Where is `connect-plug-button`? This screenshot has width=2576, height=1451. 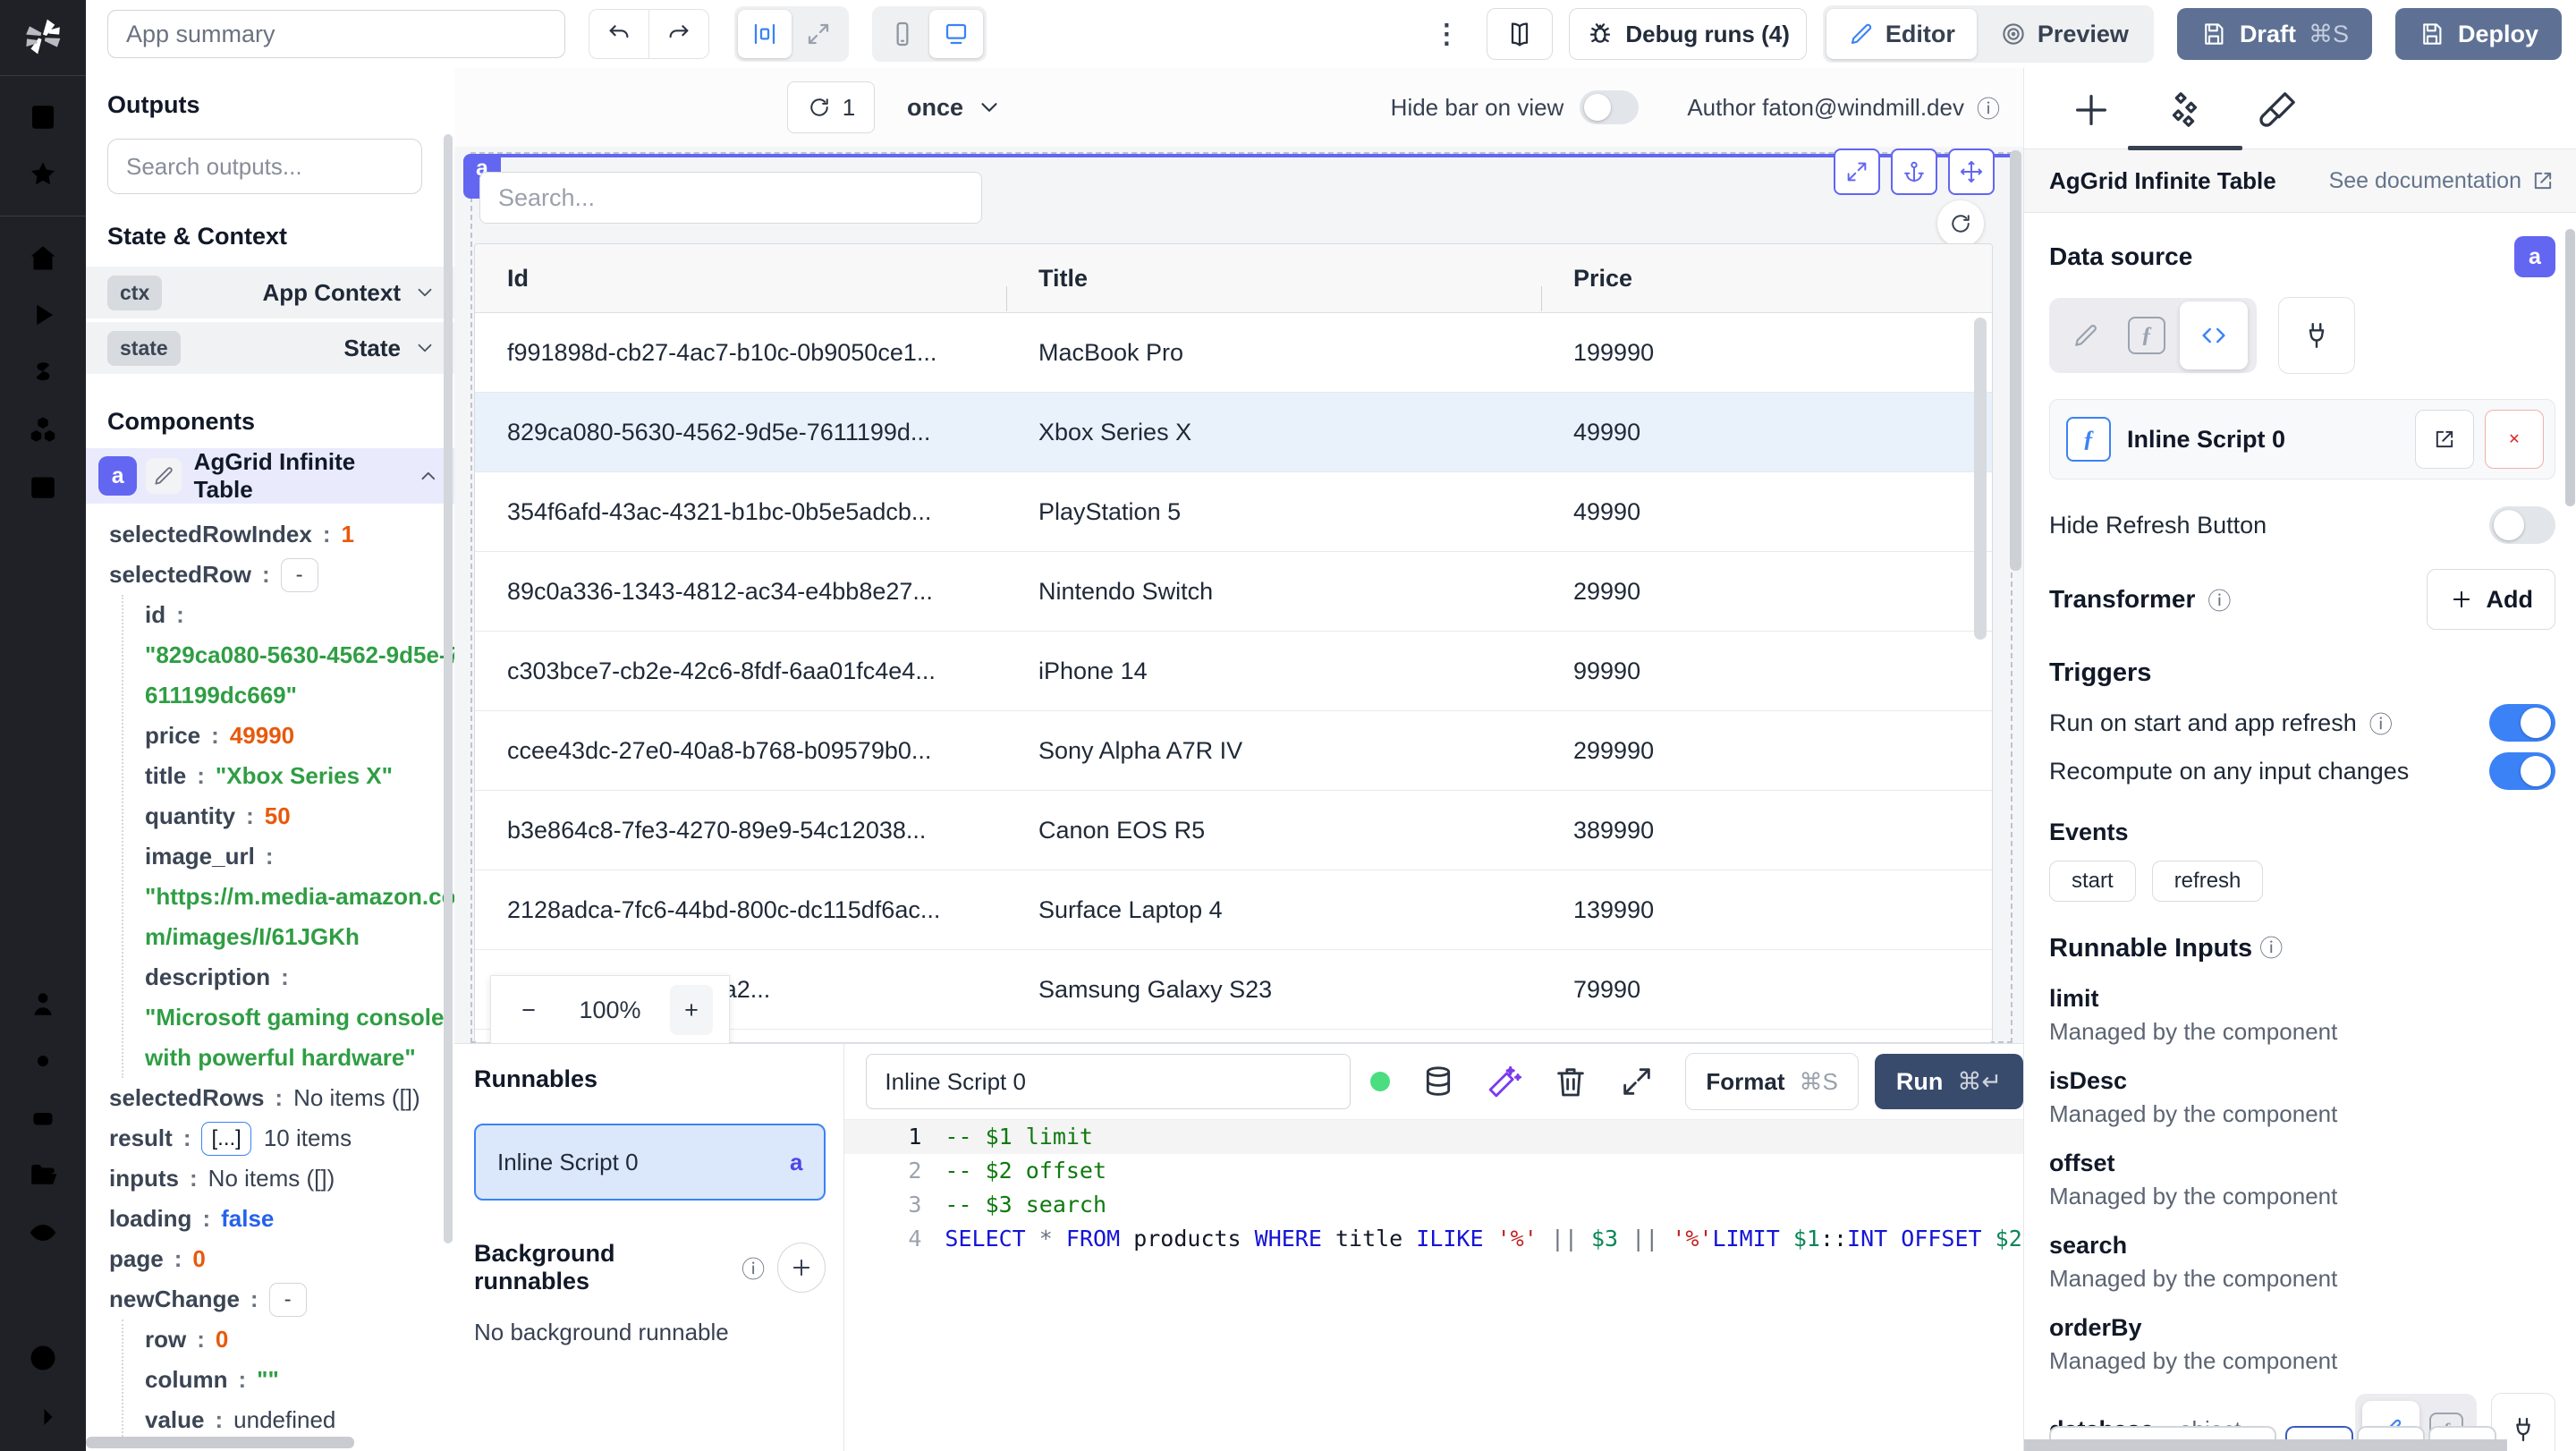
connect-plug-button is located at coordinates (2316, 335).